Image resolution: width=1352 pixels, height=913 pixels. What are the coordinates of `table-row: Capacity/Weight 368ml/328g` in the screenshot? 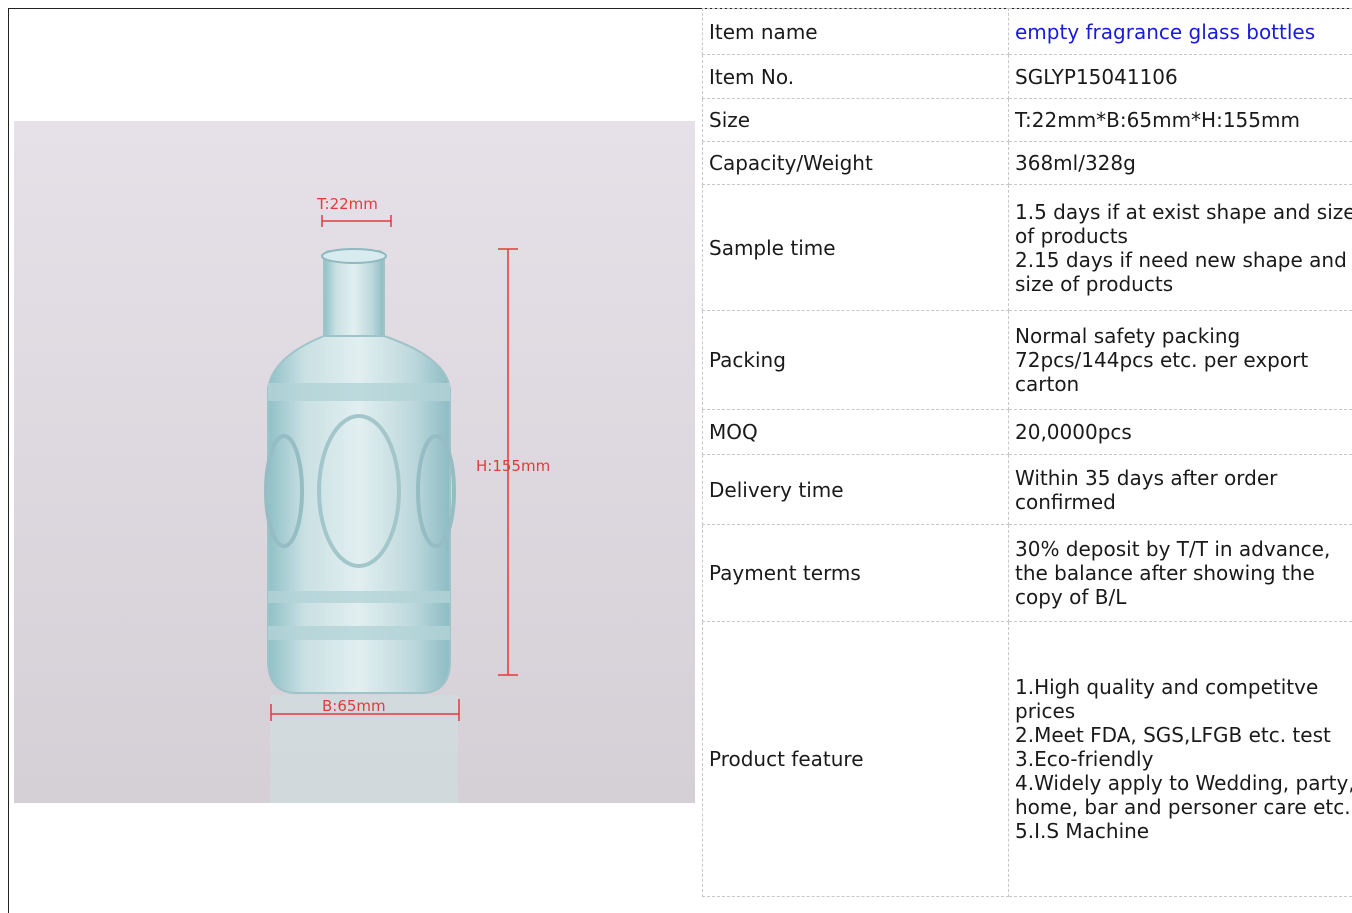 It's located at (1027, 163).